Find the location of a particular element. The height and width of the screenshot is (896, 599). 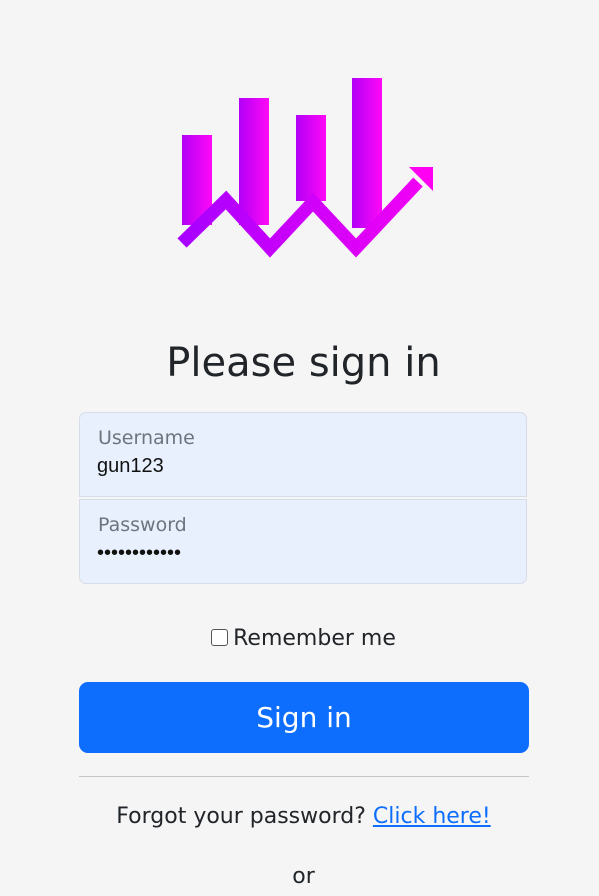

password-input is located at coordinates (297, 553).